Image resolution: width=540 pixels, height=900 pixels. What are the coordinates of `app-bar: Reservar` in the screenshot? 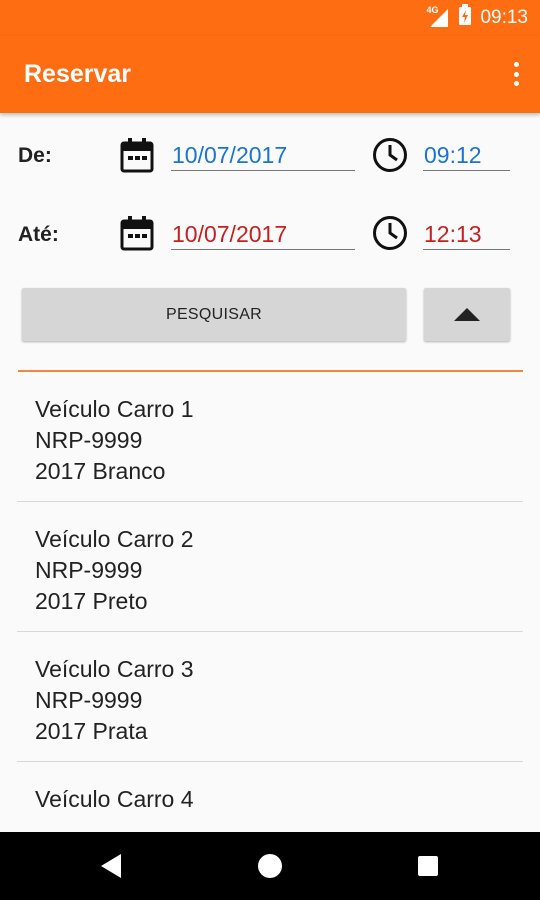 It's located at (270, 74).